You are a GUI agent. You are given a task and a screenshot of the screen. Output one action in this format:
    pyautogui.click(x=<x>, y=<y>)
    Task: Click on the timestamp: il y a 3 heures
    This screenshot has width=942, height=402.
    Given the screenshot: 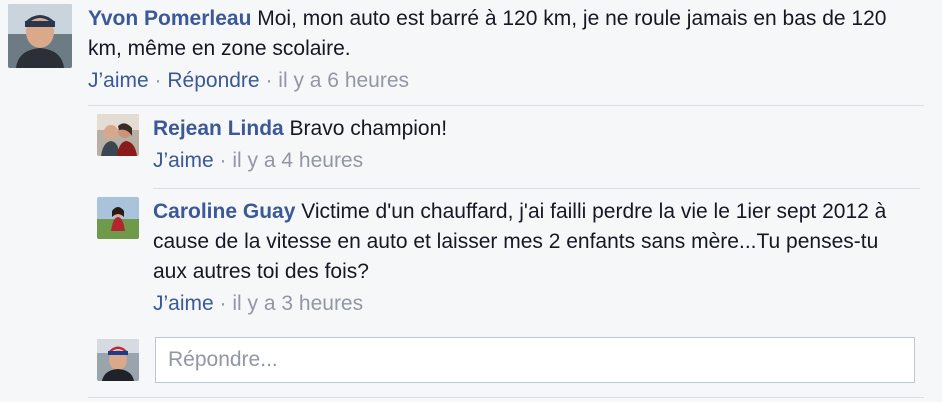 What is the action you would take?
    pyautogui.click(x=297, y=303)
    